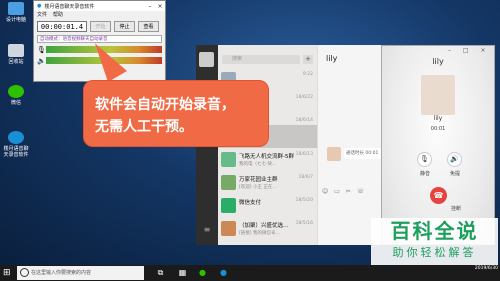  I want to click on hangup-button: ☎, so click(438, 195).